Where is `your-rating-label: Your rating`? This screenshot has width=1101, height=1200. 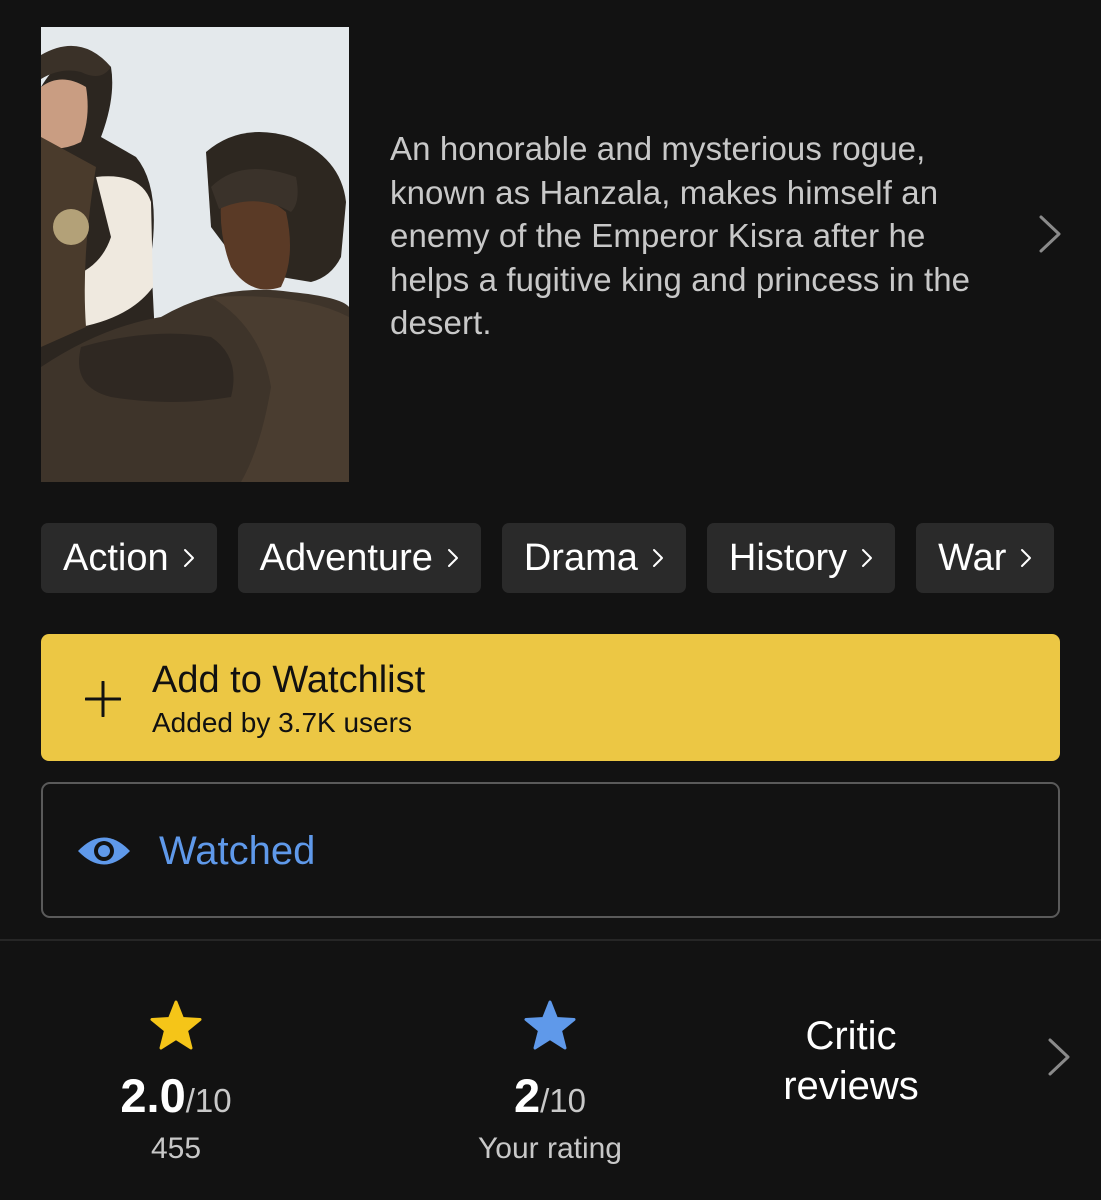 your-rating-label: Your rating is located at coordinates (550, 1148).